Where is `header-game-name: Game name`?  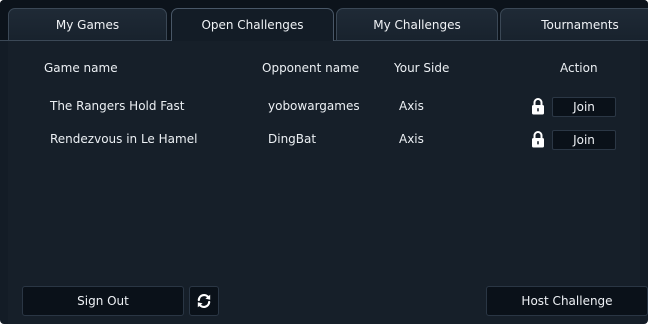 header-game-name: Game name is located at coordinates (81, 68).